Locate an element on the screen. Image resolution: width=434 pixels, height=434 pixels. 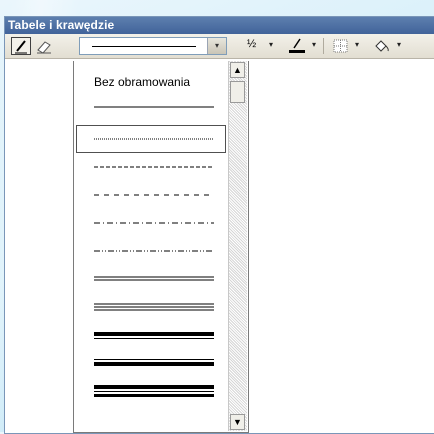
scroll-thumb is located at coordinates (237, 92).